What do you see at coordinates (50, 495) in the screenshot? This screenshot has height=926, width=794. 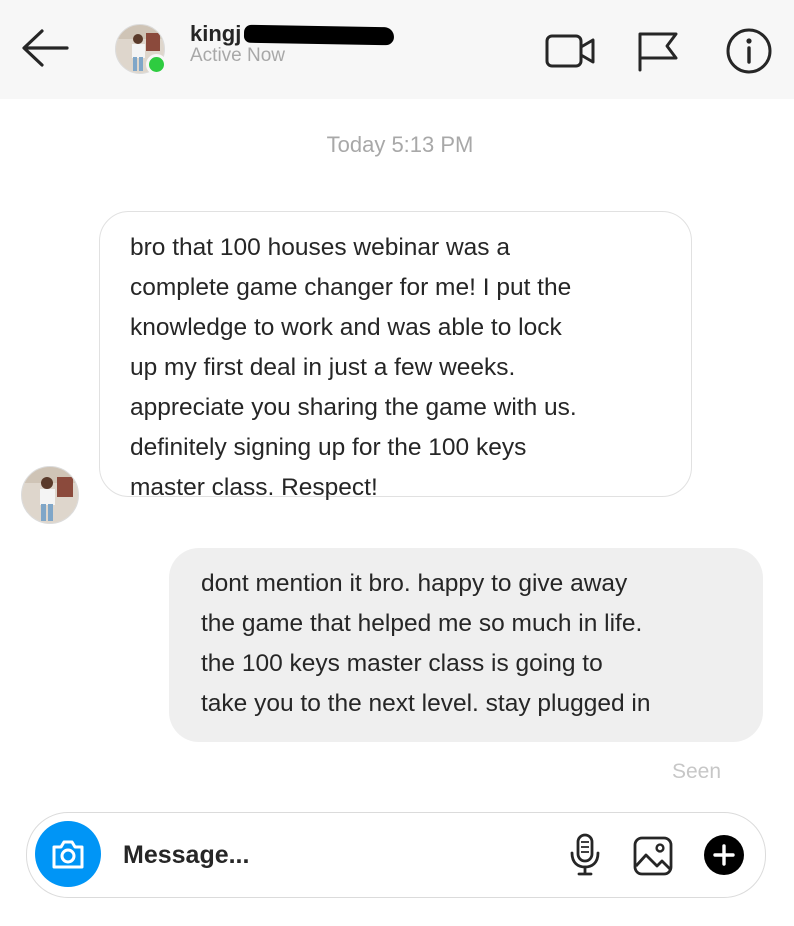 I see `sender-avatar` at bounding box center [50, 495].